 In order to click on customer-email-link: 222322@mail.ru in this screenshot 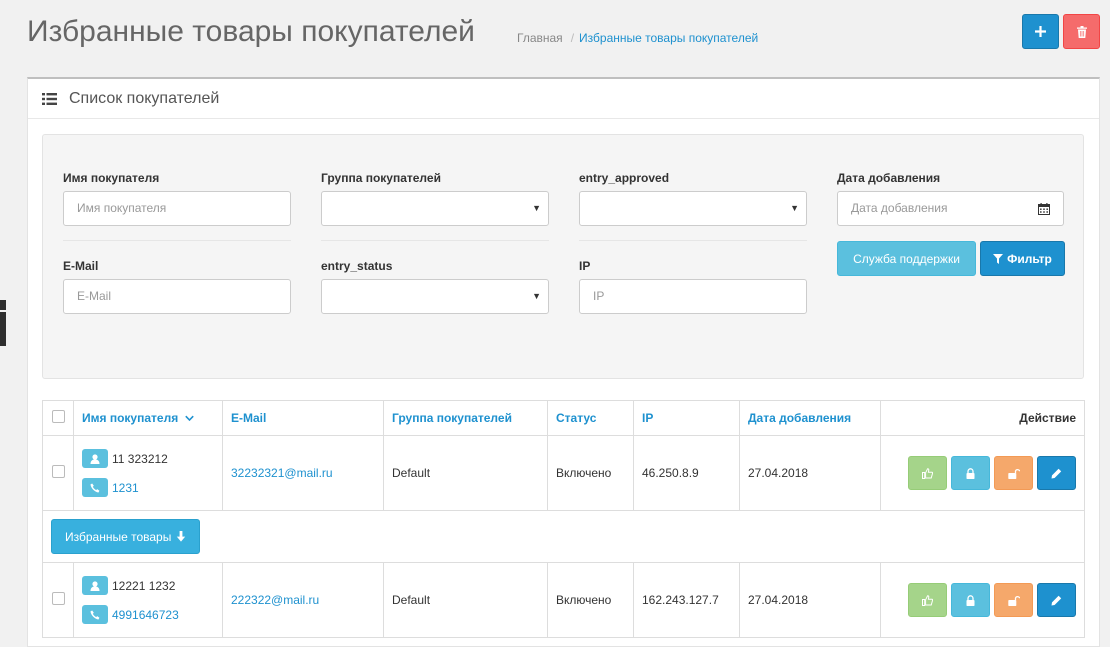, I will do `click(275, 600)`.